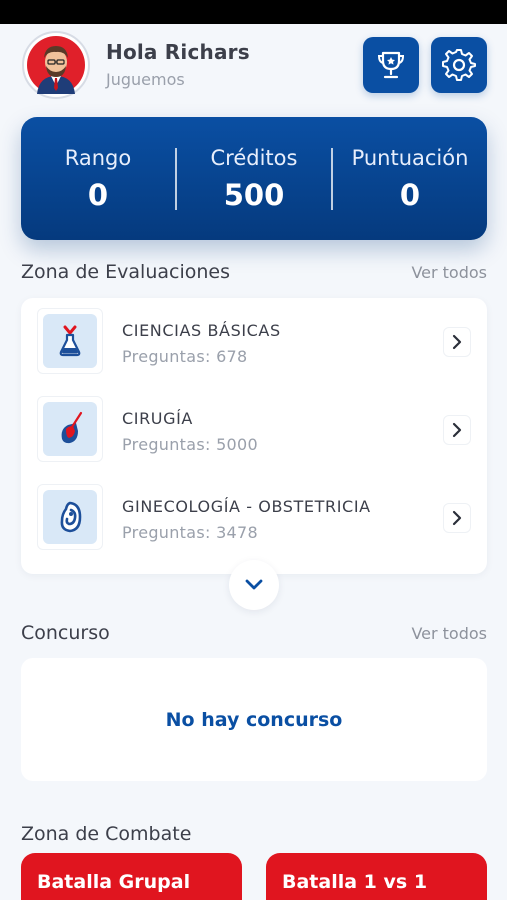  I want to click on list-item: CIRUGÍA Preguntas: 5000, so click(254, 430).